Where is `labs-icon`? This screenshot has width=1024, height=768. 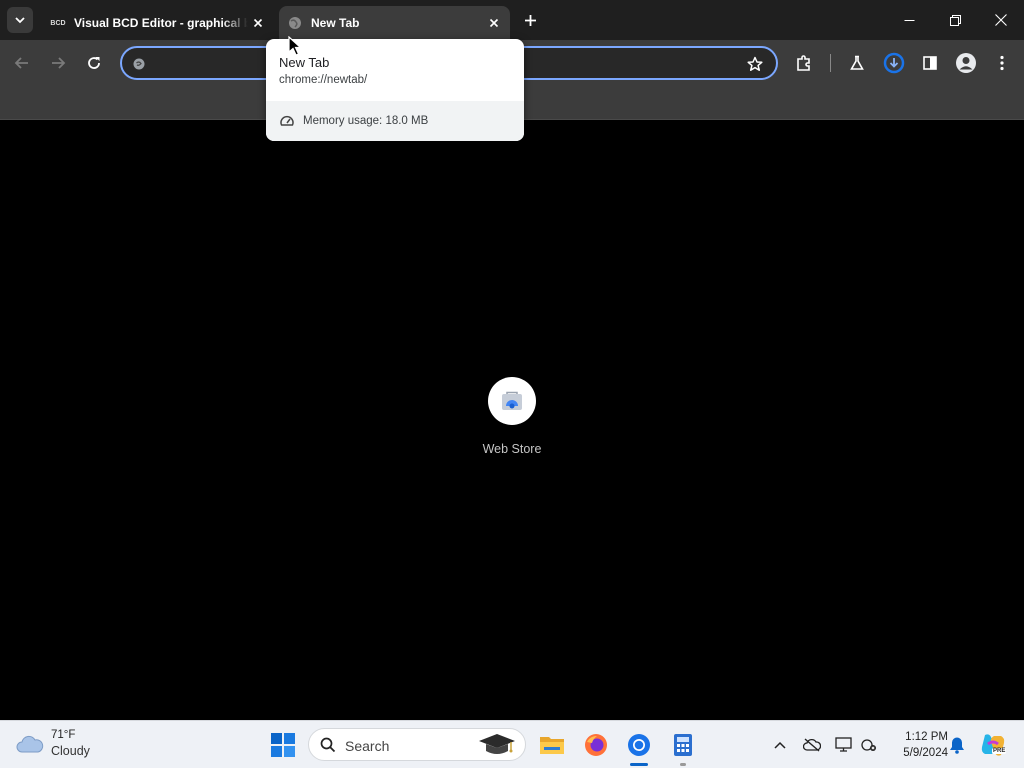 labs-icon is located at coordinates (857, 62).